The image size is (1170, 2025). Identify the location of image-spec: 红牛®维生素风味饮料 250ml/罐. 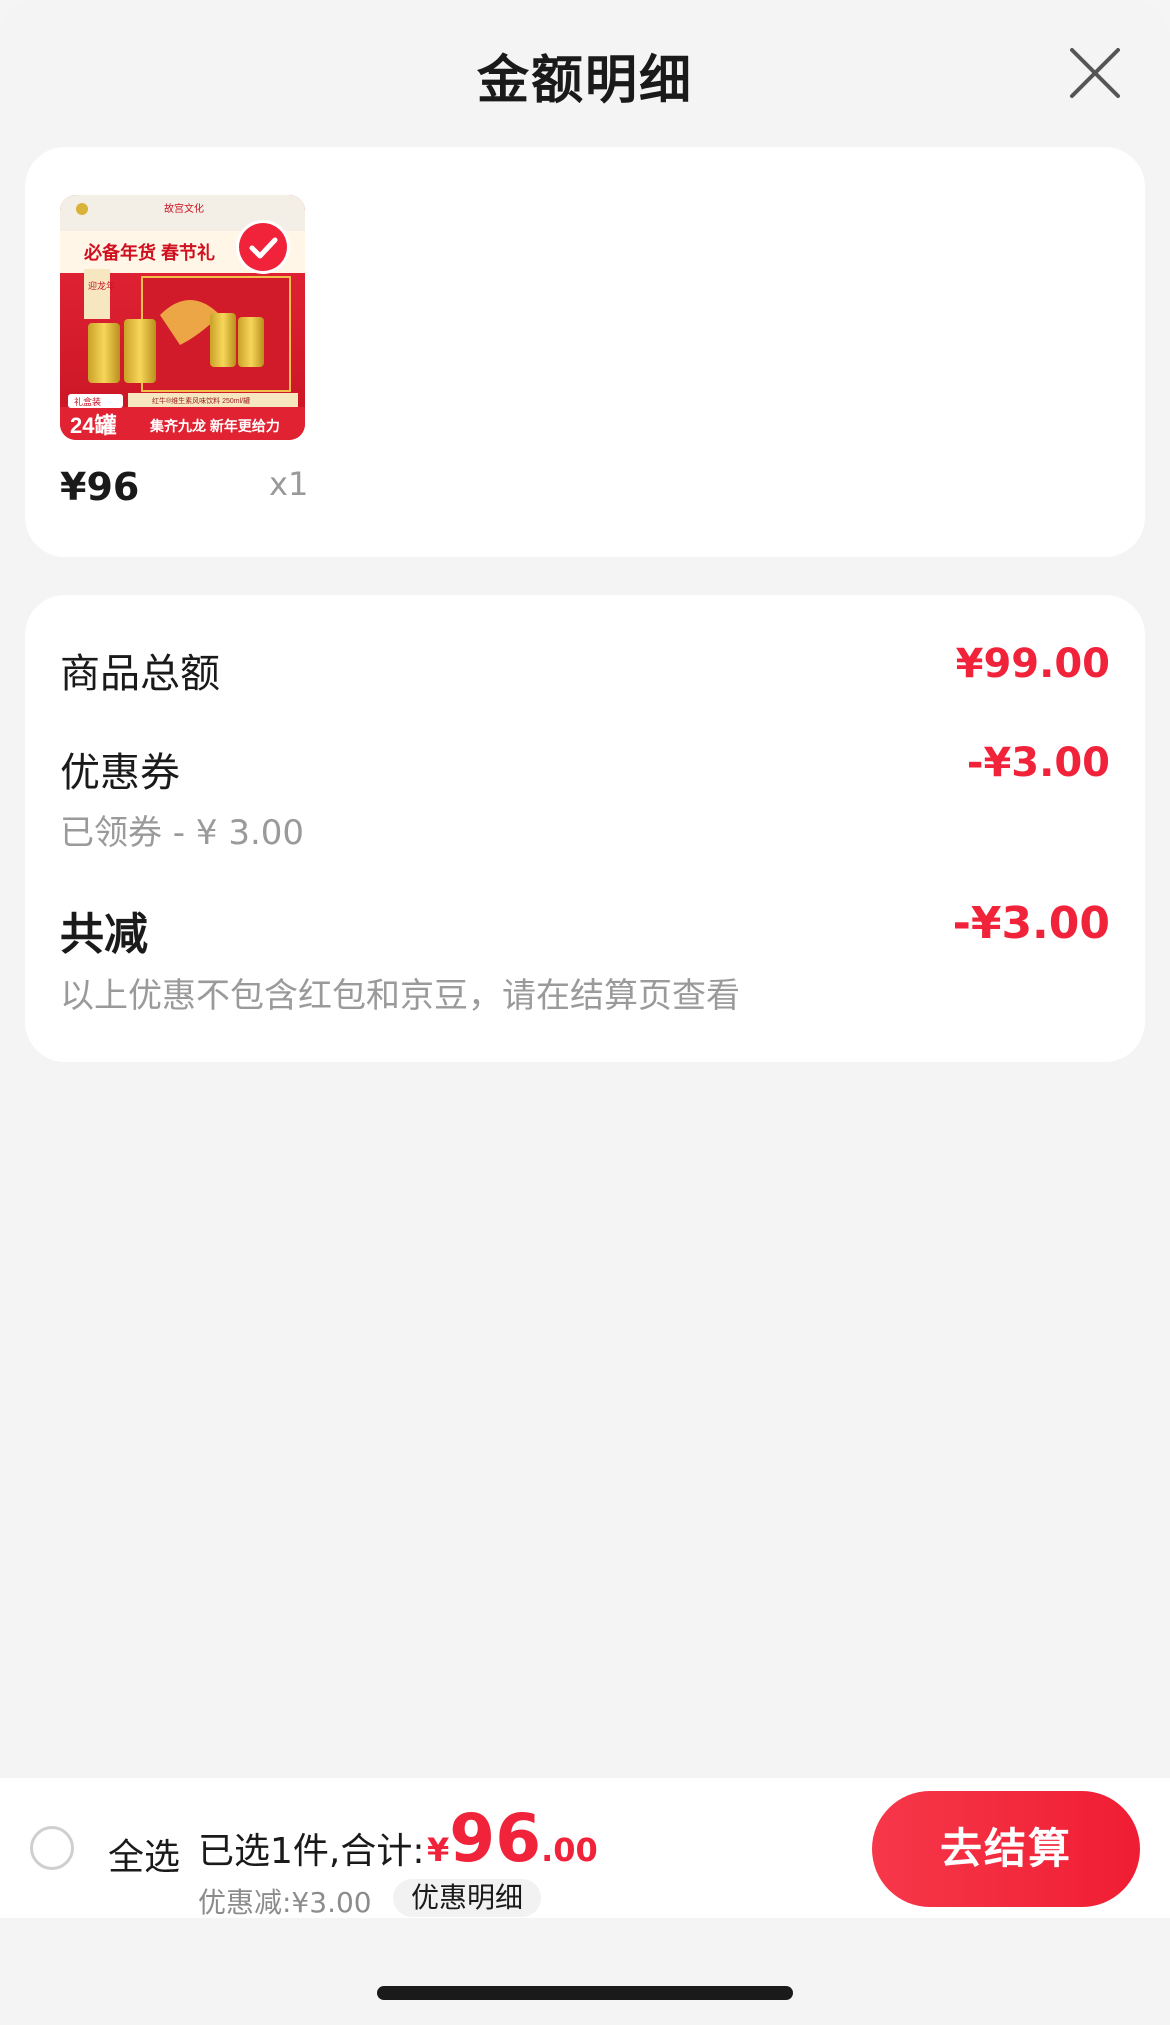
(201, 400).